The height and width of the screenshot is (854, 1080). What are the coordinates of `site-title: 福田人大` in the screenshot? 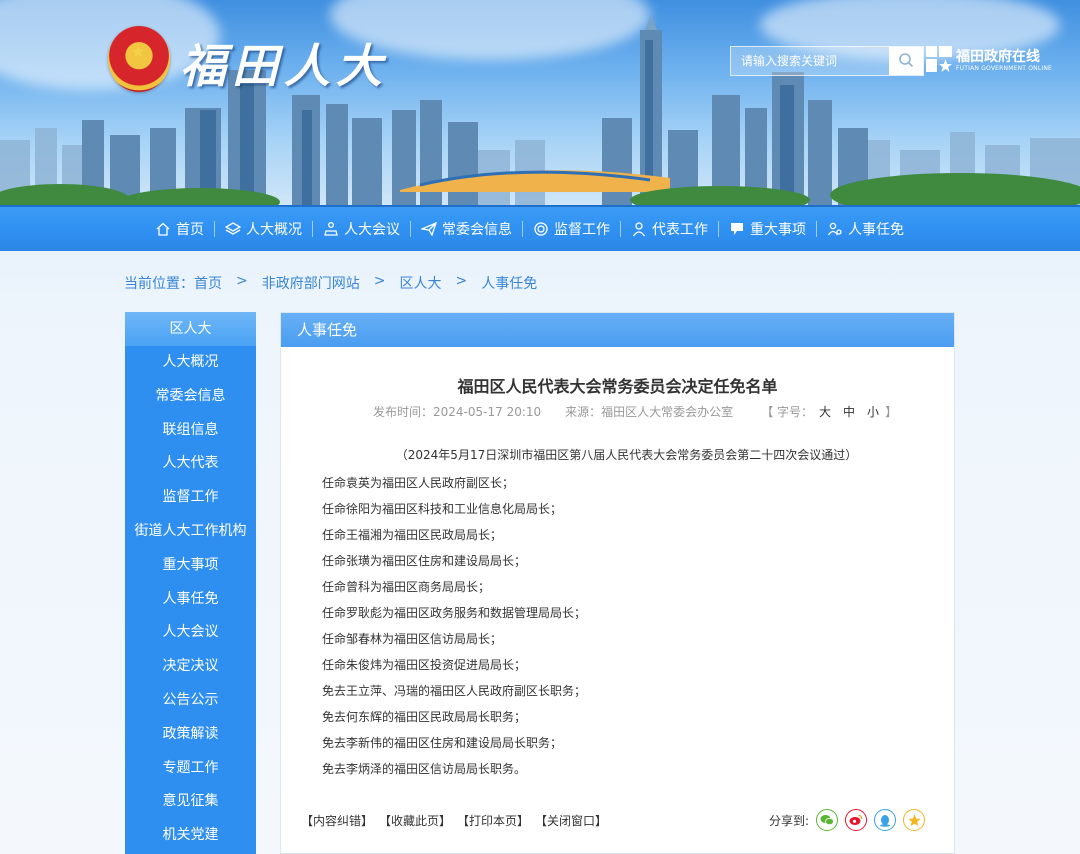 It's located at (284, 66).